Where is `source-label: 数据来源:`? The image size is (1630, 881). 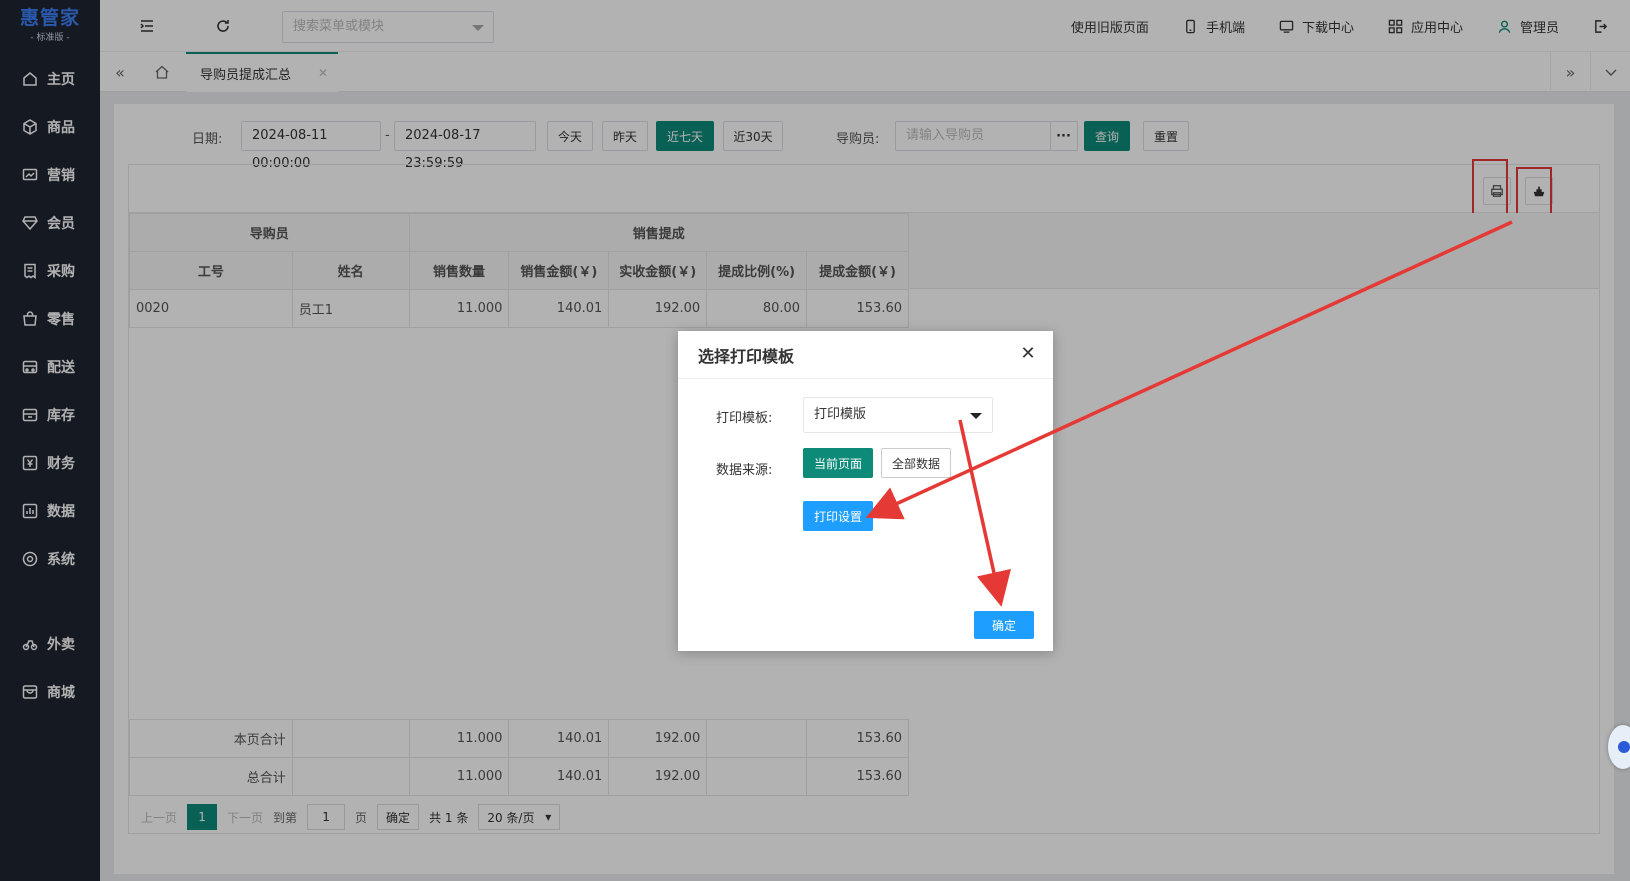
source-label: 数据来源: is located at coordinates (744, 470).